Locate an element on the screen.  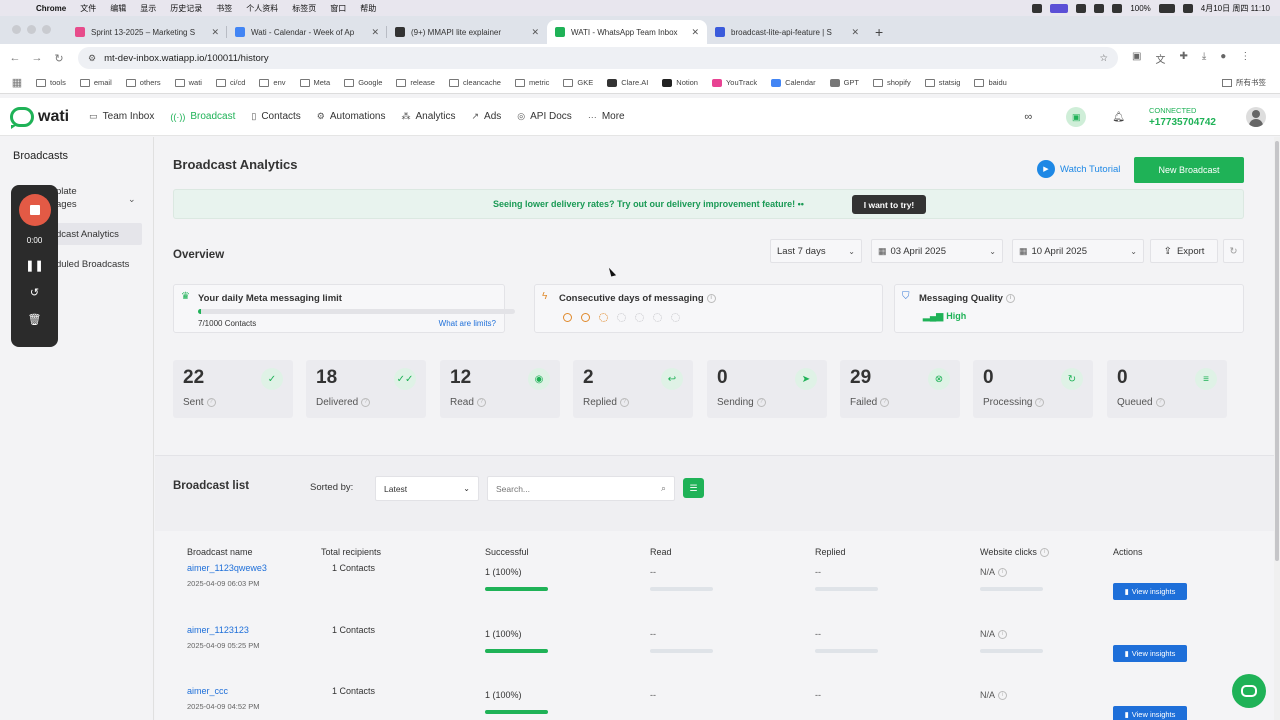
sidebar-item-scheduled-broadcasts: duled Broadcasts is located at coordinates (92, 264).